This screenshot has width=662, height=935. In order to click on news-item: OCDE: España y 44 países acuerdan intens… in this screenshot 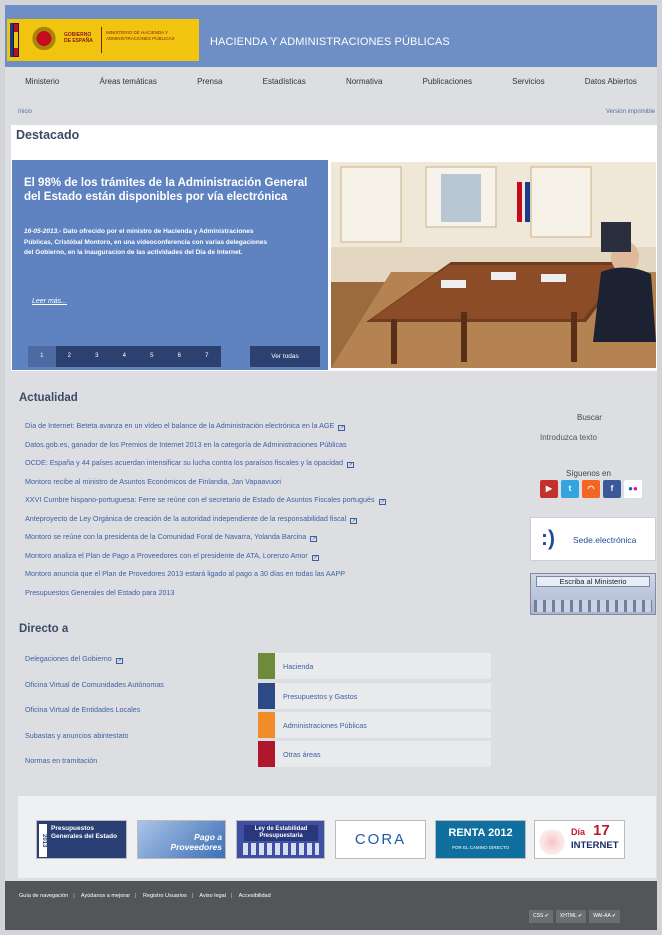, I will do `click(240, 467)`.